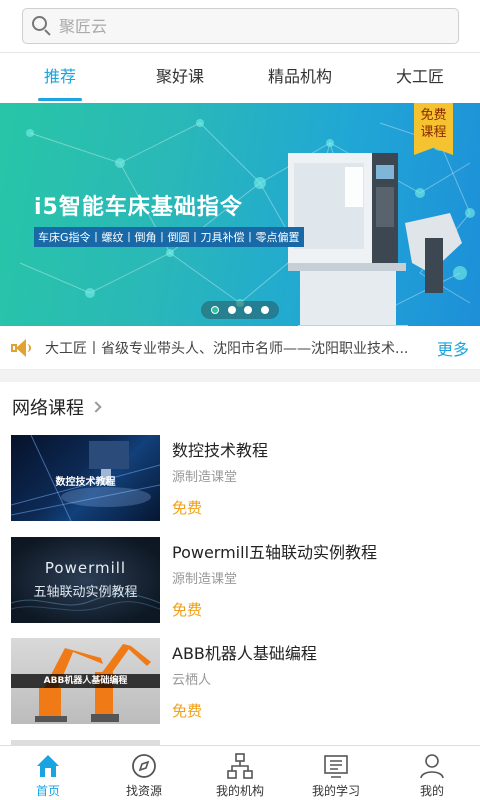  I want to click on course-title: ABB机器人基础编程, so click(244, 652).